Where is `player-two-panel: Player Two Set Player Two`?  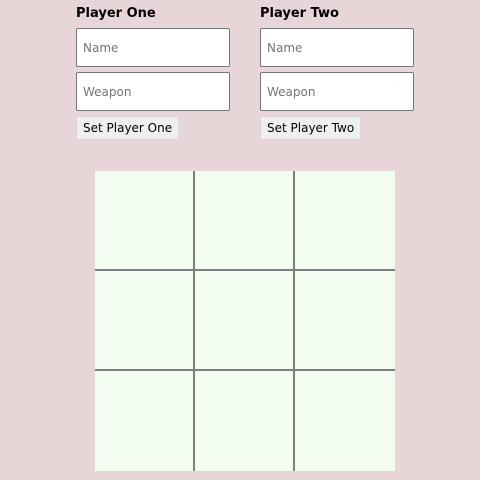
player-two-panel: Player Two Set Player Two is located at coordinates (337, 73).